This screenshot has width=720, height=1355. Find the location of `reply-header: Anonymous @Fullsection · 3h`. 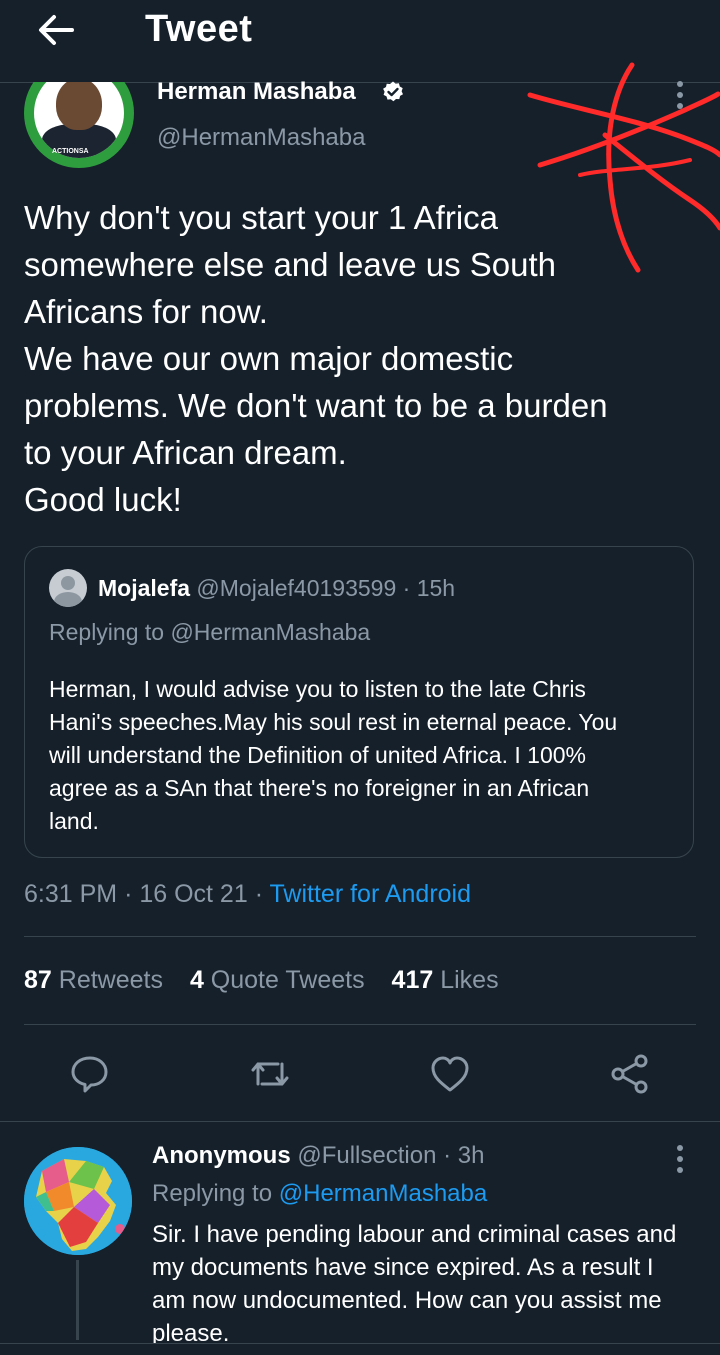

reply-header: Anonymous @Fullsection · 3h is located at coordinates (318, 1156).